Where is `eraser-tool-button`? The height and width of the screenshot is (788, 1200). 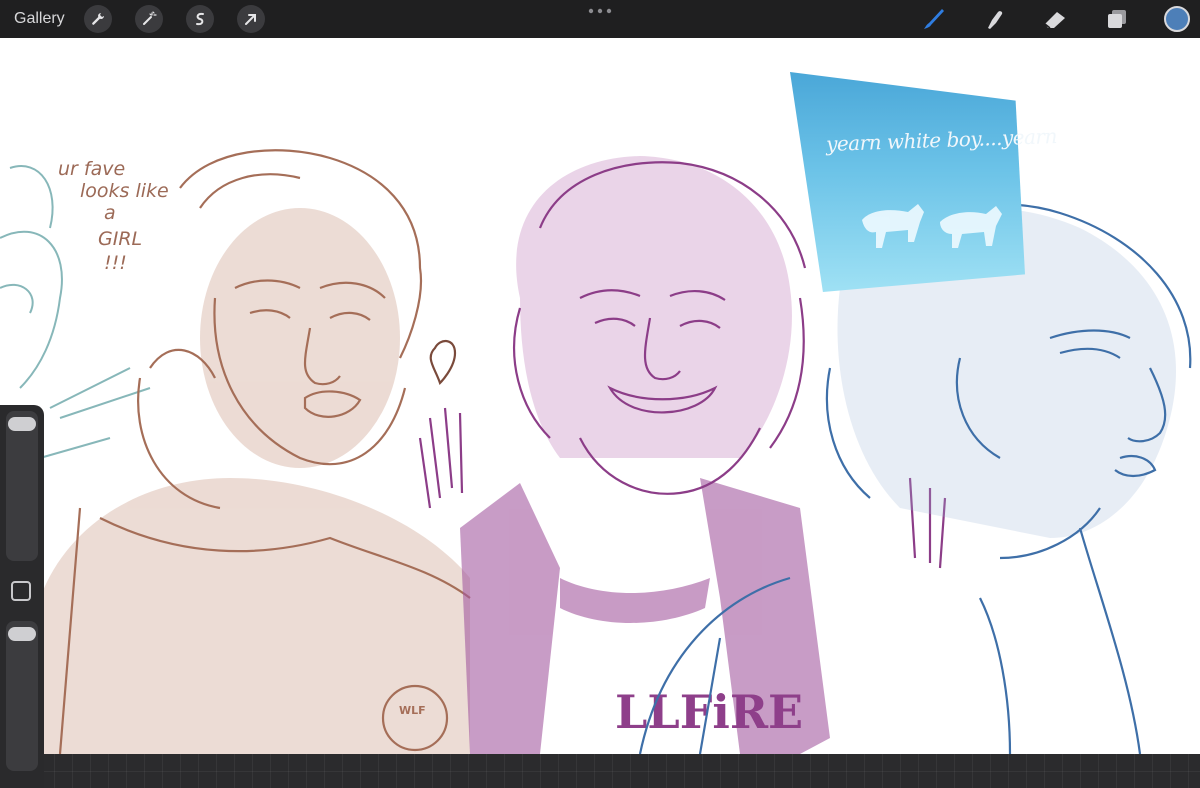
eraser-tool-button is located at coordinates (1055, 19).